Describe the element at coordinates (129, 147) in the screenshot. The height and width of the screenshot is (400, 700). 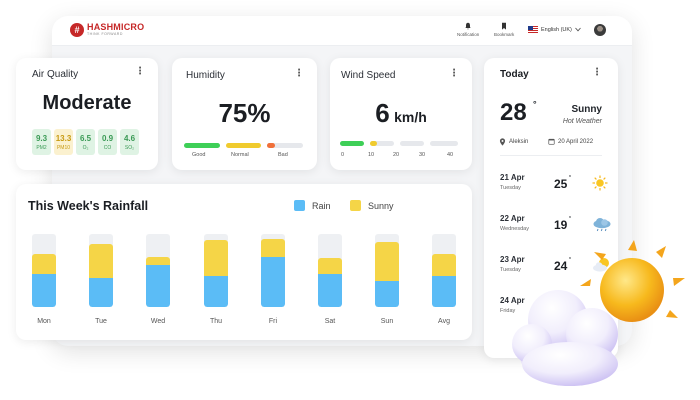
I see `metric-unit: SO₂` at that location.